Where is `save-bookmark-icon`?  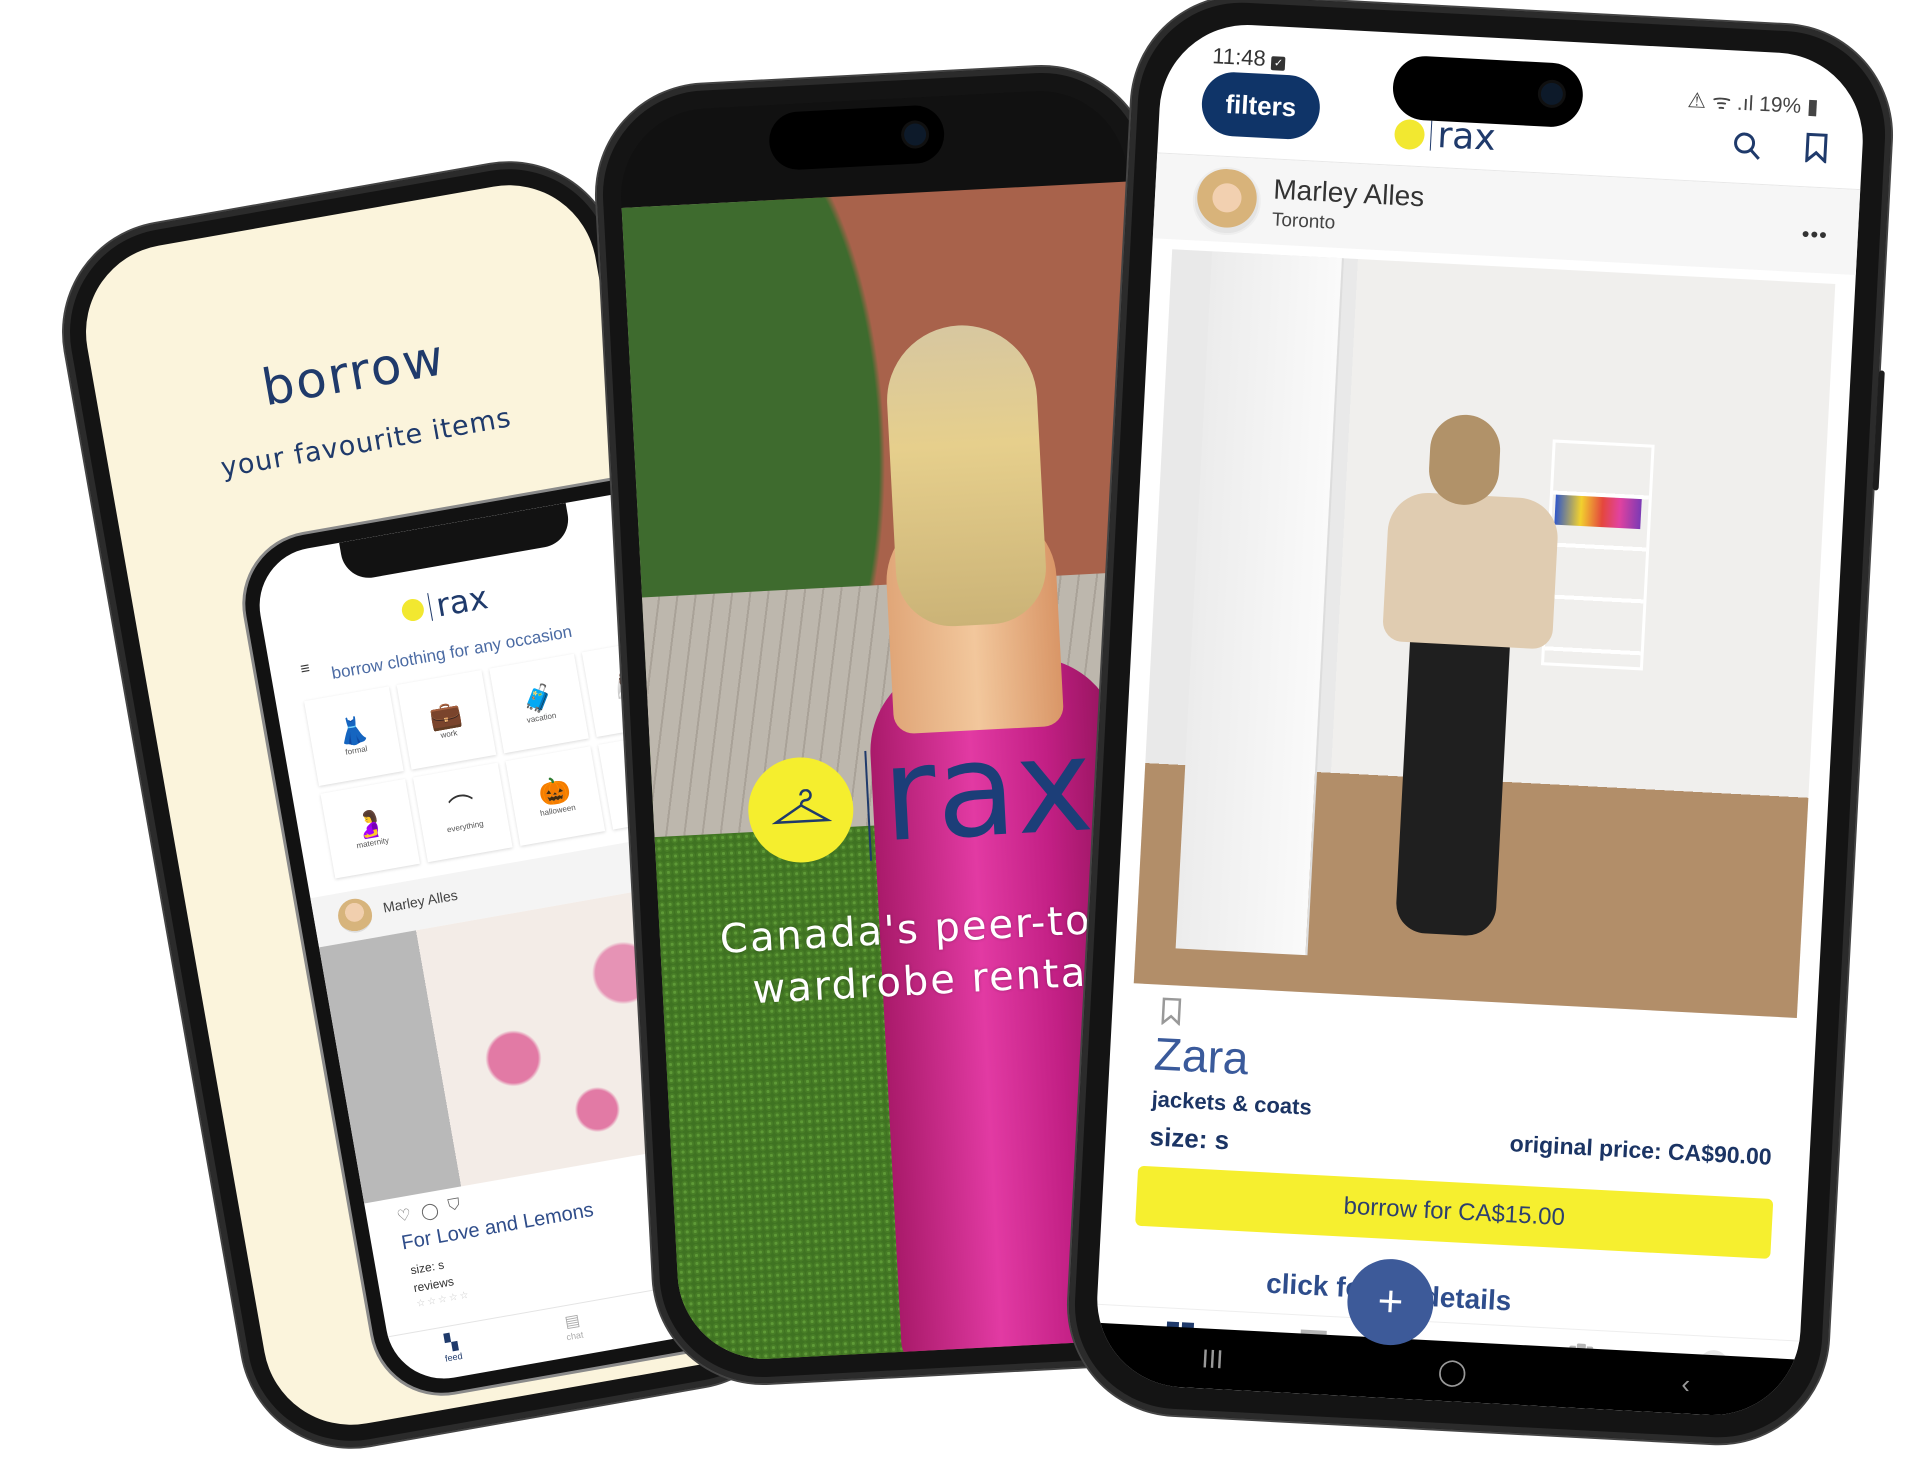
save-bookmark-icon is located at coordinates (1171, 1014).